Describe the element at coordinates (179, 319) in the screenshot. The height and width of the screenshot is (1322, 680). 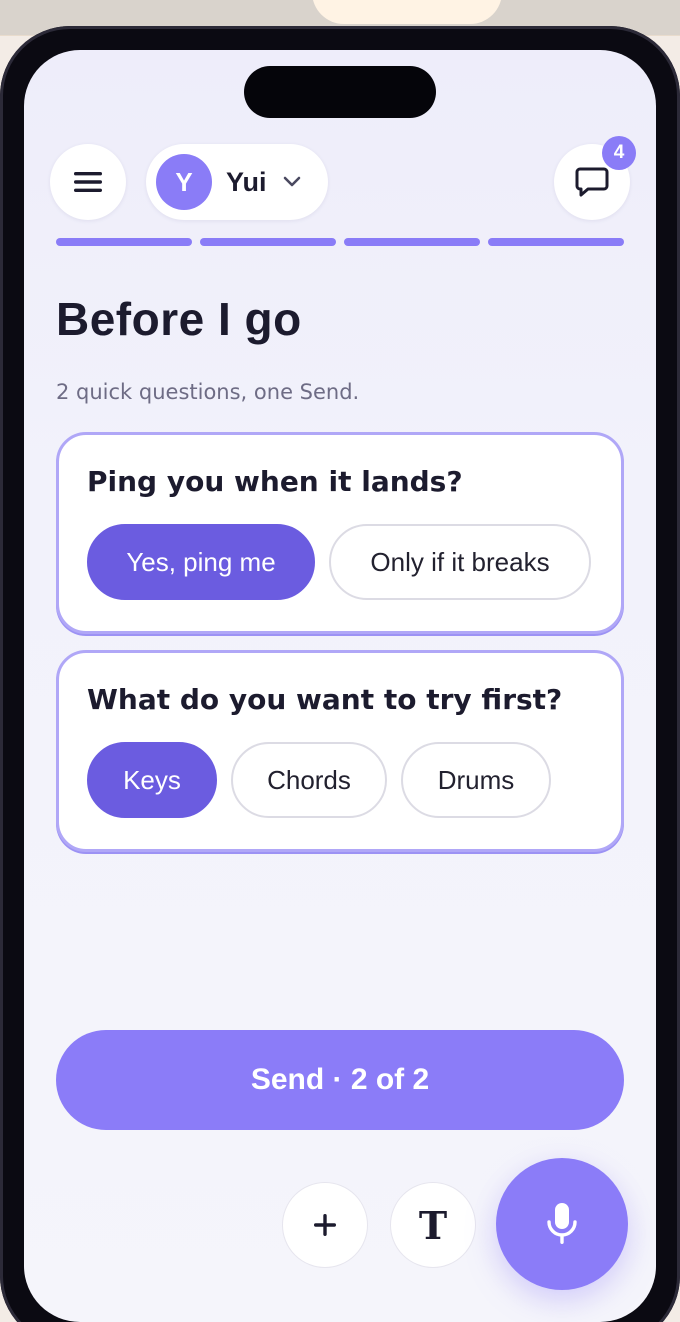
I see `page-title: Before I go` at that location.